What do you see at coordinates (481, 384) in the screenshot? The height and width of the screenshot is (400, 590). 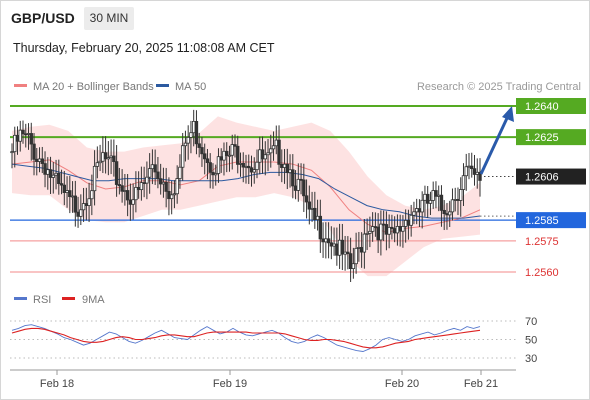 I see `x-tick-label: Feb 21` at bounding box center [481, 384].